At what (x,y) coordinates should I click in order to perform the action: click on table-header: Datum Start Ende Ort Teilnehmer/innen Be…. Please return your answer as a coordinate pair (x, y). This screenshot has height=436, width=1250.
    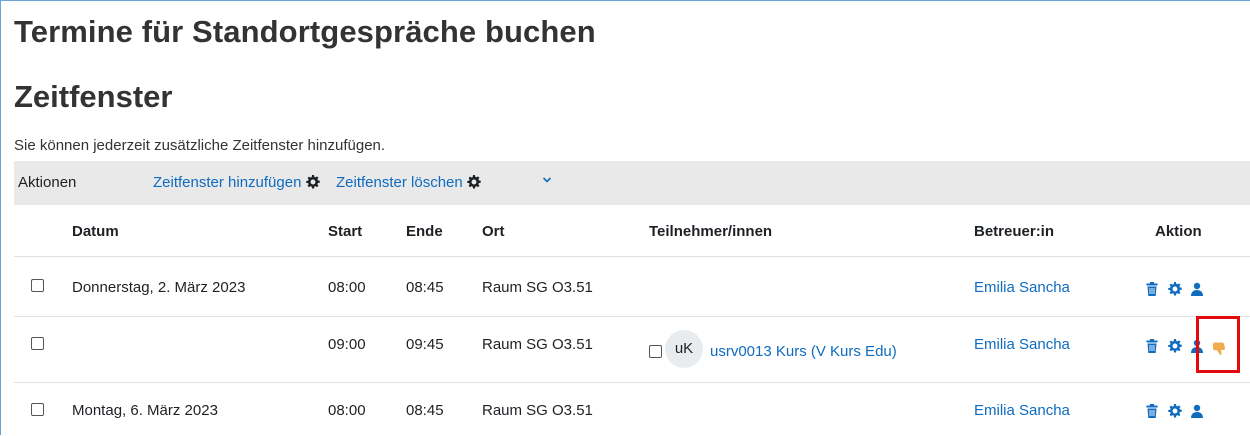
    Looking at the image, I should click on (632, 232).